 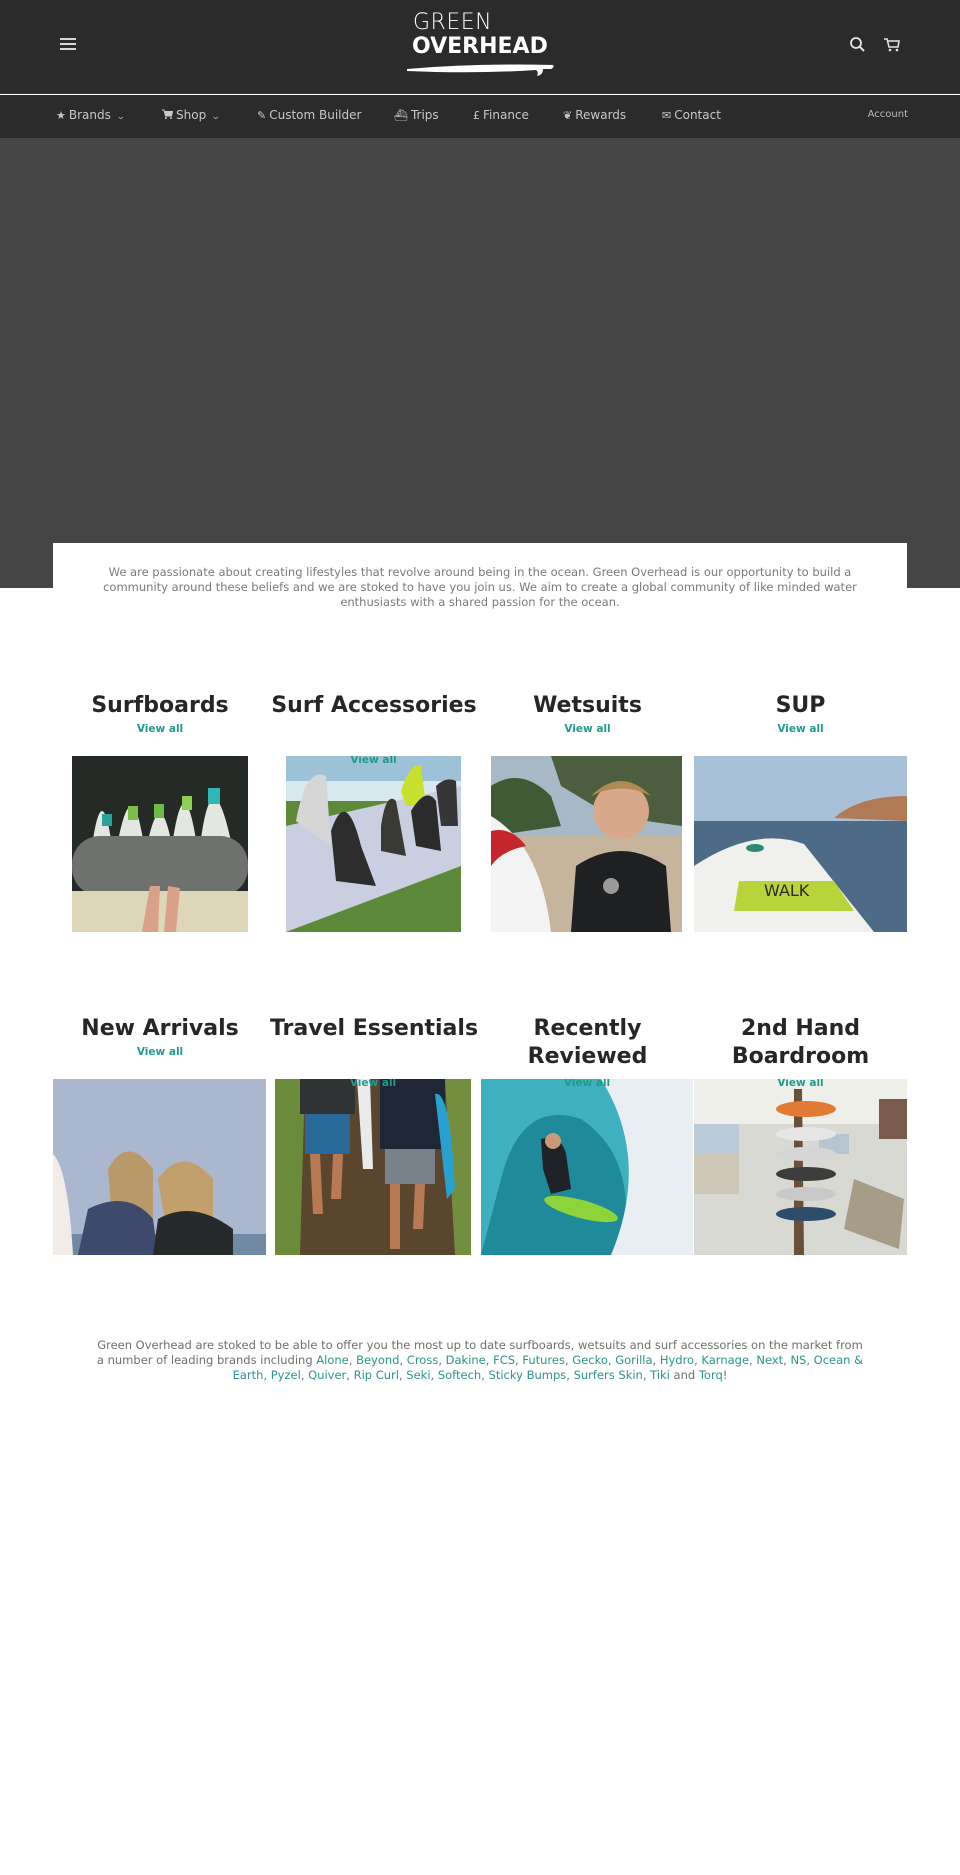 I want to click on logo-line-2: OVERHEAD, so click(x=480, y=46).